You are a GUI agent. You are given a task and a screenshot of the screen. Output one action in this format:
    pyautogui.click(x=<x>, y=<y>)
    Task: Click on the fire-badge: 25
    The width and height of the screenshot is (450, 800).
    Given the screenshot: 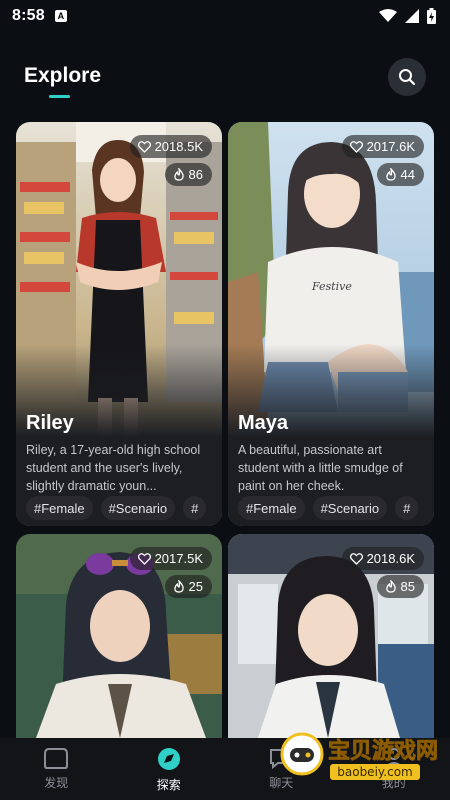 What is the action you would take?
    pyautogui.click(x=188, y=586)
    